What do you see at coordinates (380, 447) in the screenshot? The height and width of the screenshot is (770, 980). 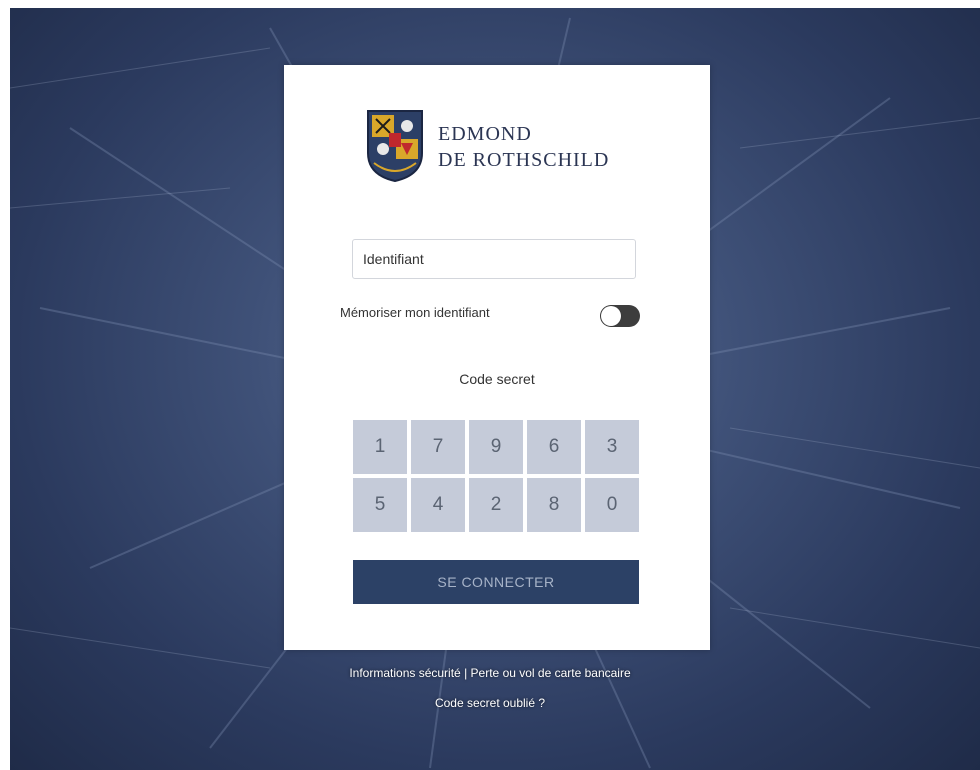 I see `keypad-key: 1` at bounding box center [380, 447].